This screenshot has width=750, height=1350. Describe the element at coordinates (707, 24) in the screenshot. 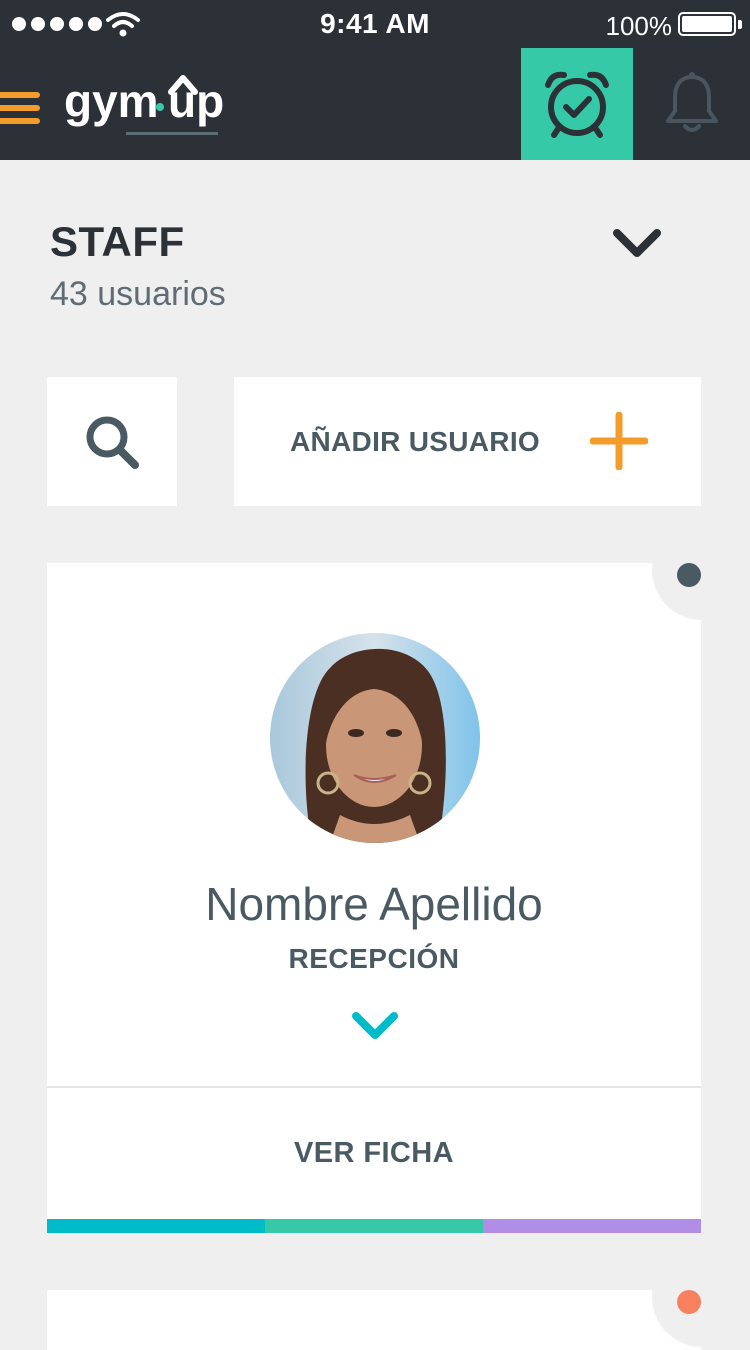

I see `battery-icon` at that location.